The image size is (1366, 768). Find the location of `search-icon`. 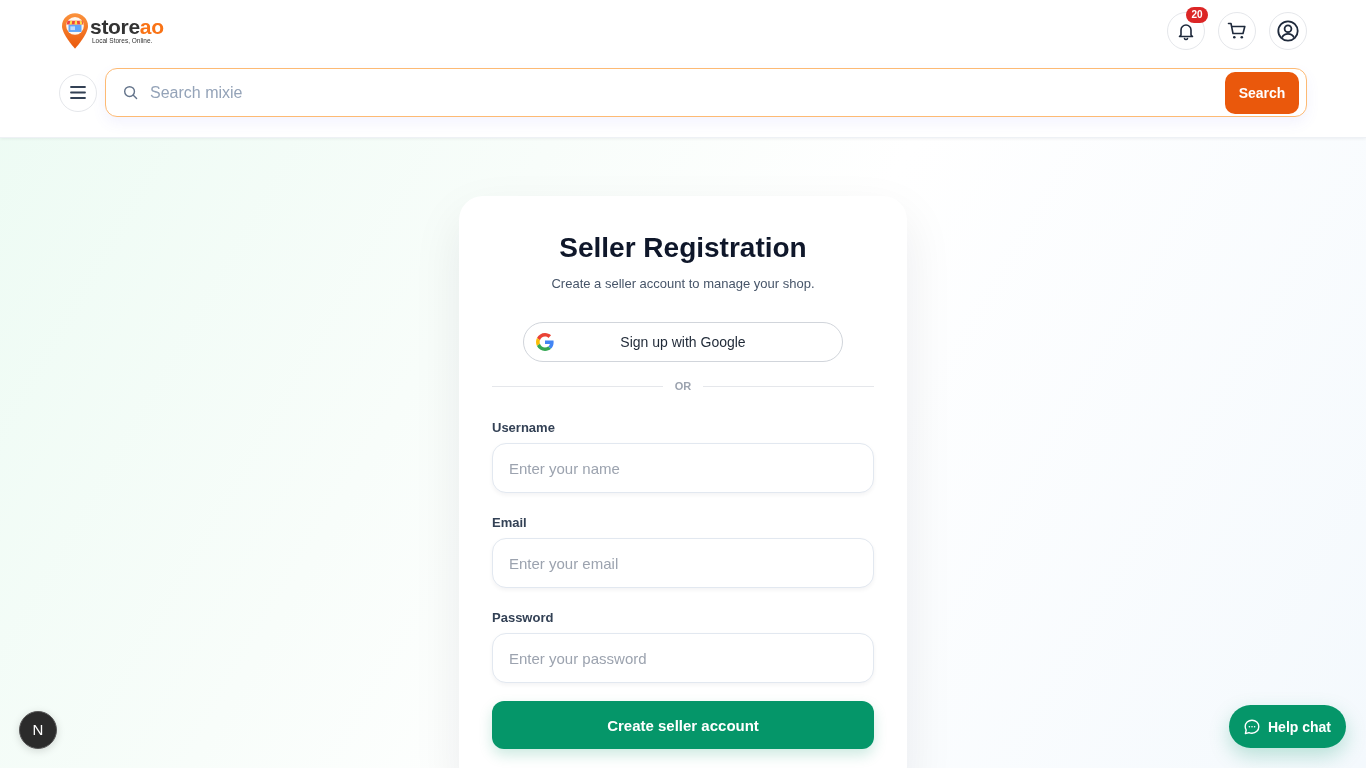

search-icon is located at coordinates (130, 92).